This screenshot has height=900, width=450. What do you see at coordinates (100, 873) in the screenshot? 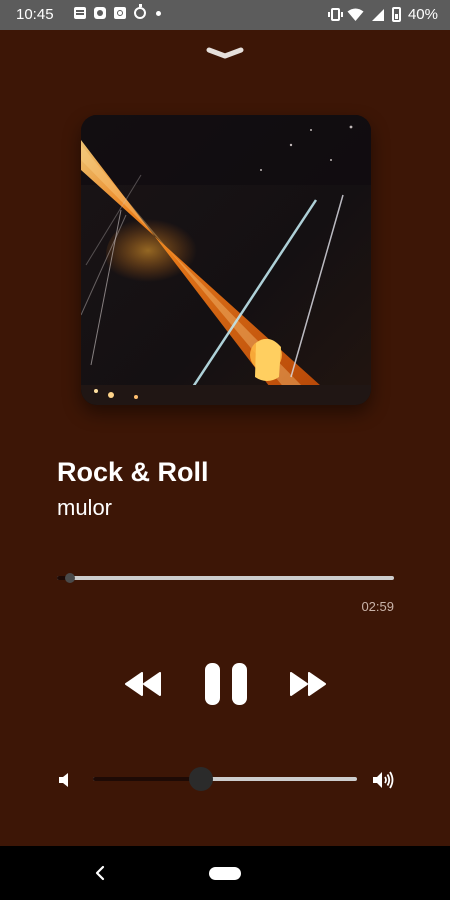
I see `back-chevron-icon` at bounding box center [100, 873].